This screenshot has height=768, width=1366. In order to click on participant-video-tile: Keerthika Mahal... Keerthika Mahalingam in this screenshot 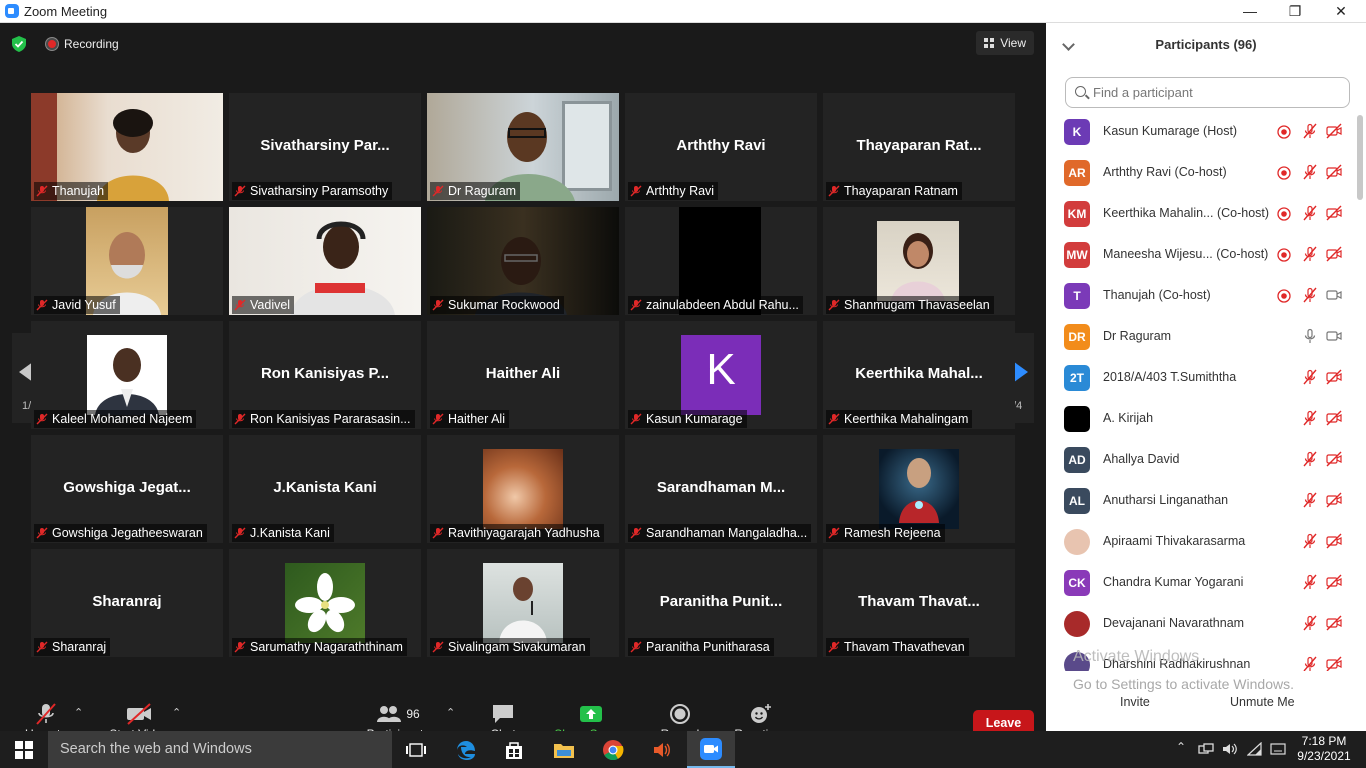, I will do `click(919, 375)`.